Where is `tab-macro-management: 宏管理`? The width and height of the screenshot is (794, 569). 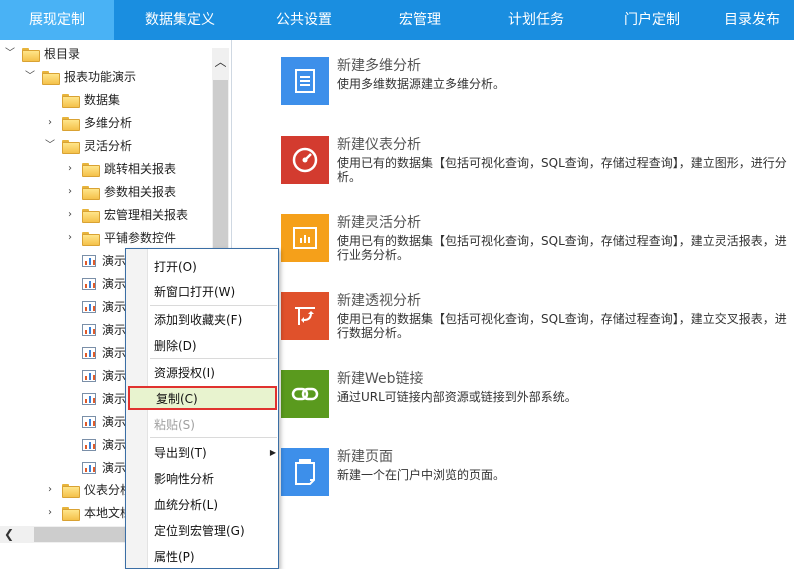 tab-macro-management: 宏管理 is located at coordinates (420, 20).